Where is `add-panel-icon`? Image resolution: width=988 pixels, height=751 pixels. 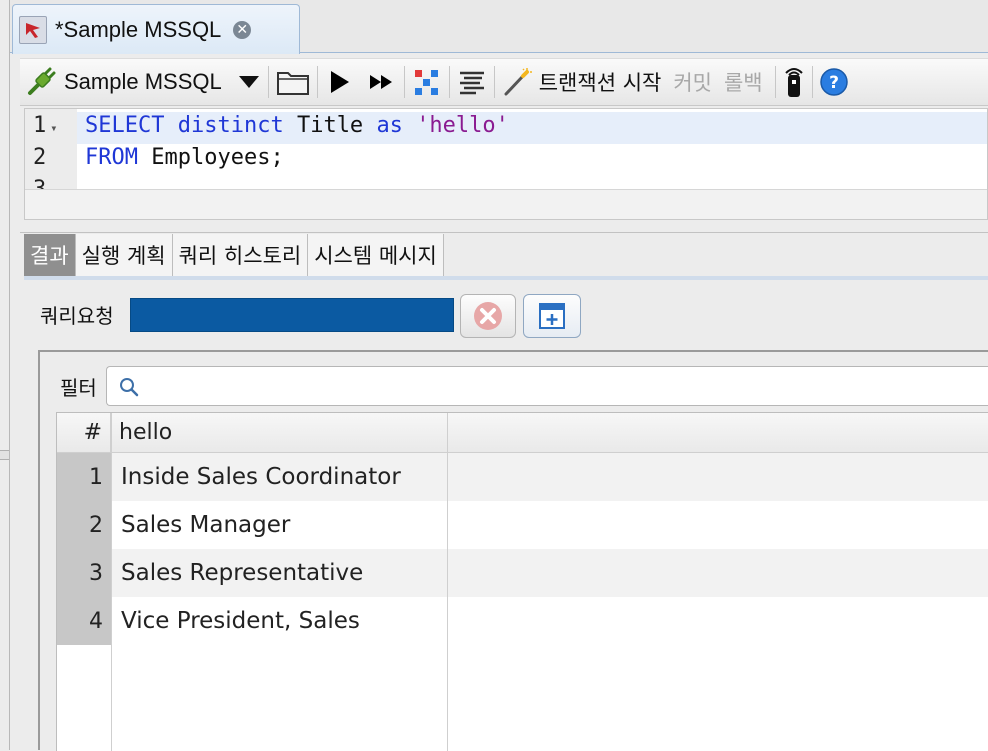 add-panel-icon is located at coordinates (552, 316).